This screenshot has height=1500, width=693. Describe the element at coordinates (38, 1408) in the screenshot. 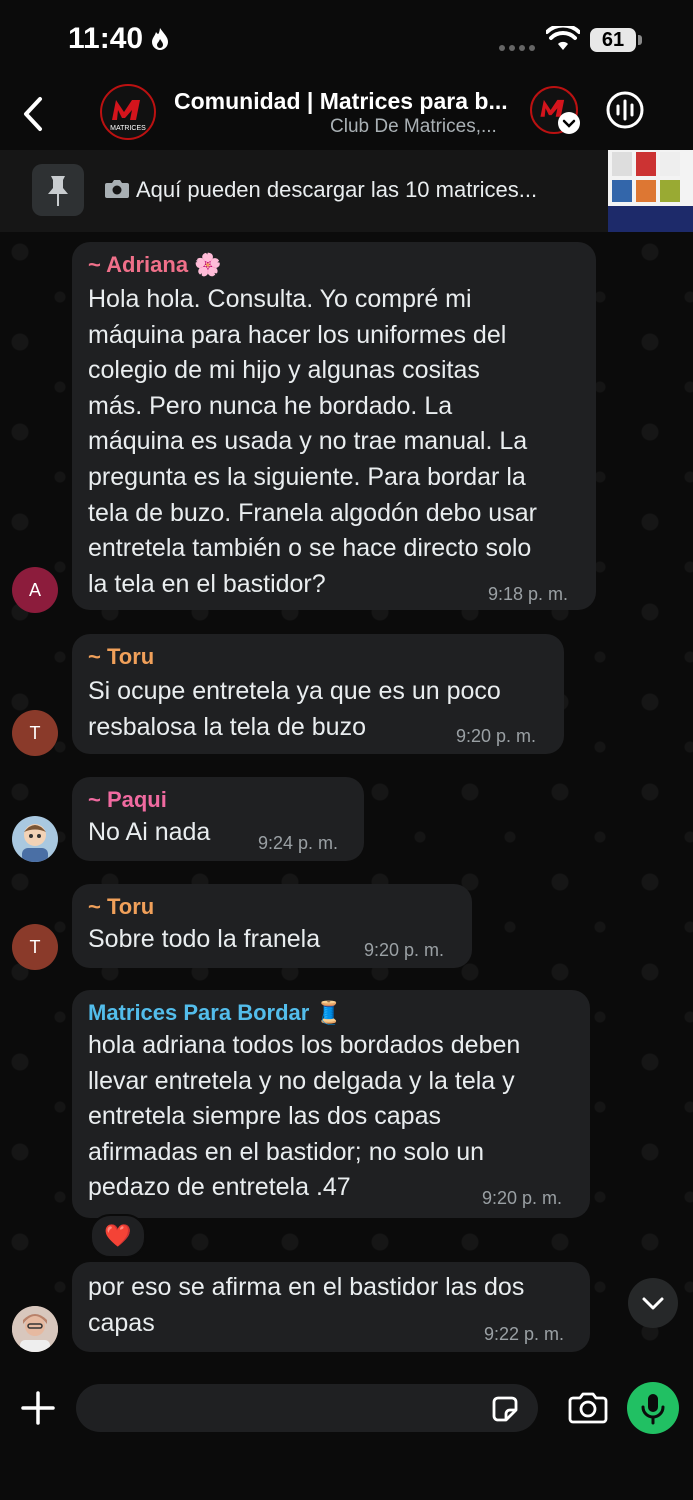

I see `plus-icon` at that location.